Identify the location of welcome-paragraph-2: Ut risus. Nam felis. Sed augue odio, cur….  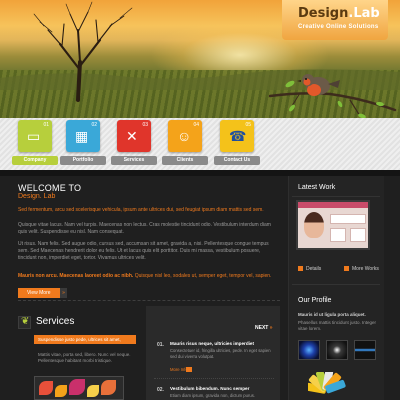
(143, 251).